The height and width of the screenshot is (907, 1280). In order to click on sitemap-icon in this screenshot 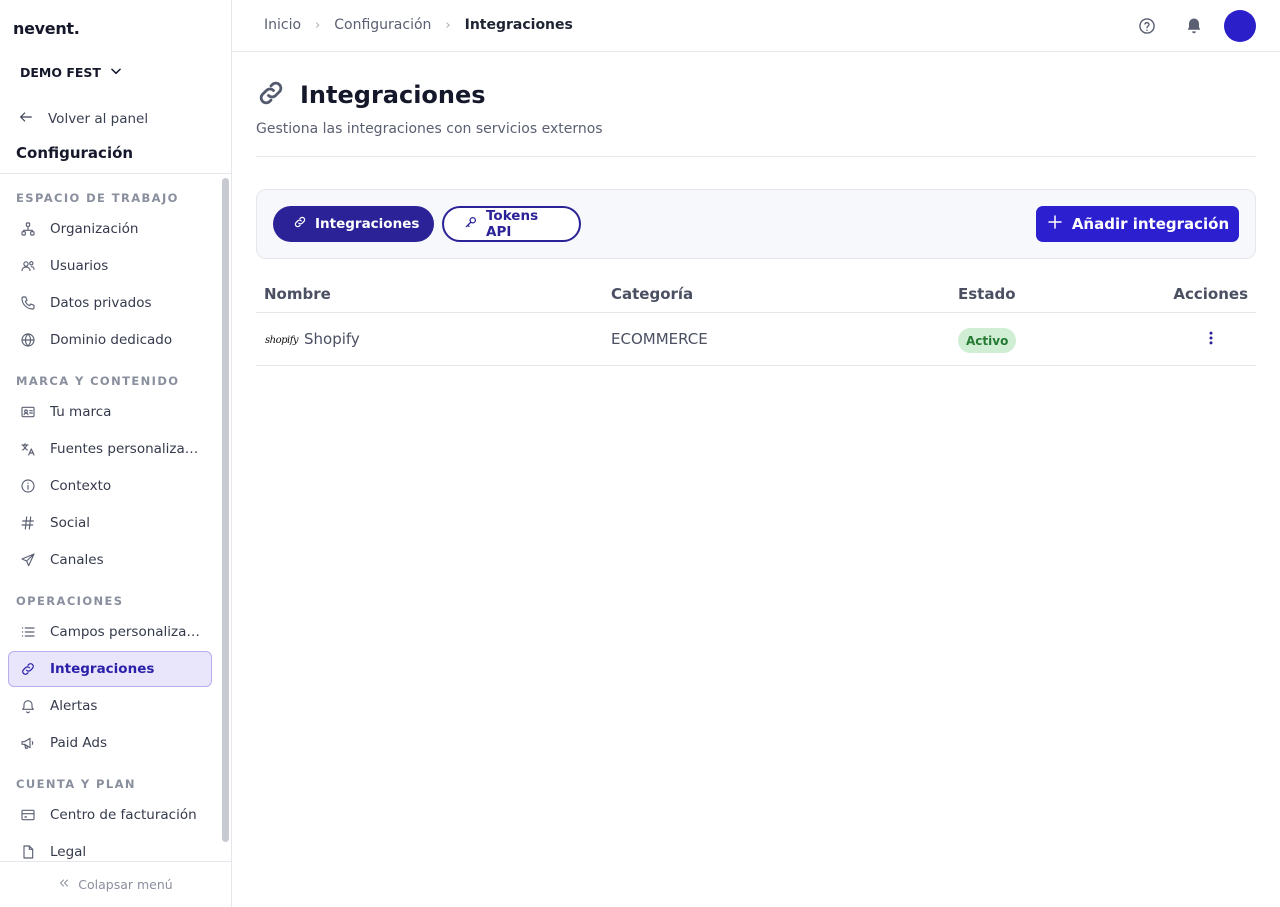, I will do `click(28, 229)`.